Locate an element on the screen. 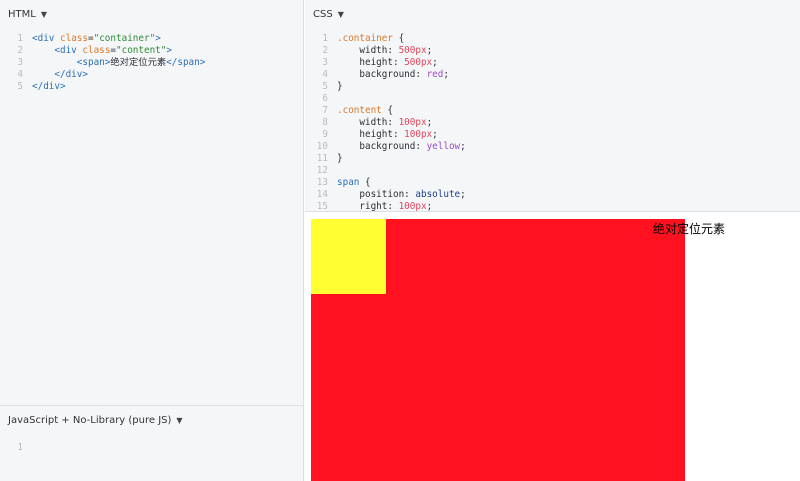  code-text: position: absolute; is located at coordinates (401, 195).